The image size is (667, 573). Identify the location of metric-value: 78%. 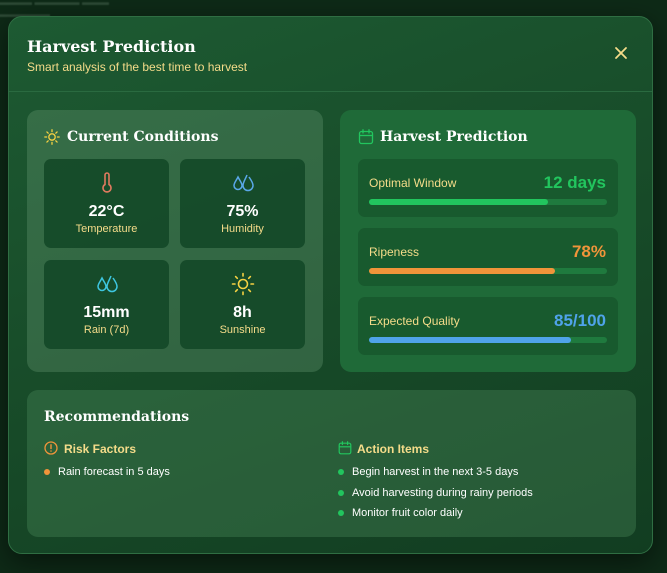
(588, 251).